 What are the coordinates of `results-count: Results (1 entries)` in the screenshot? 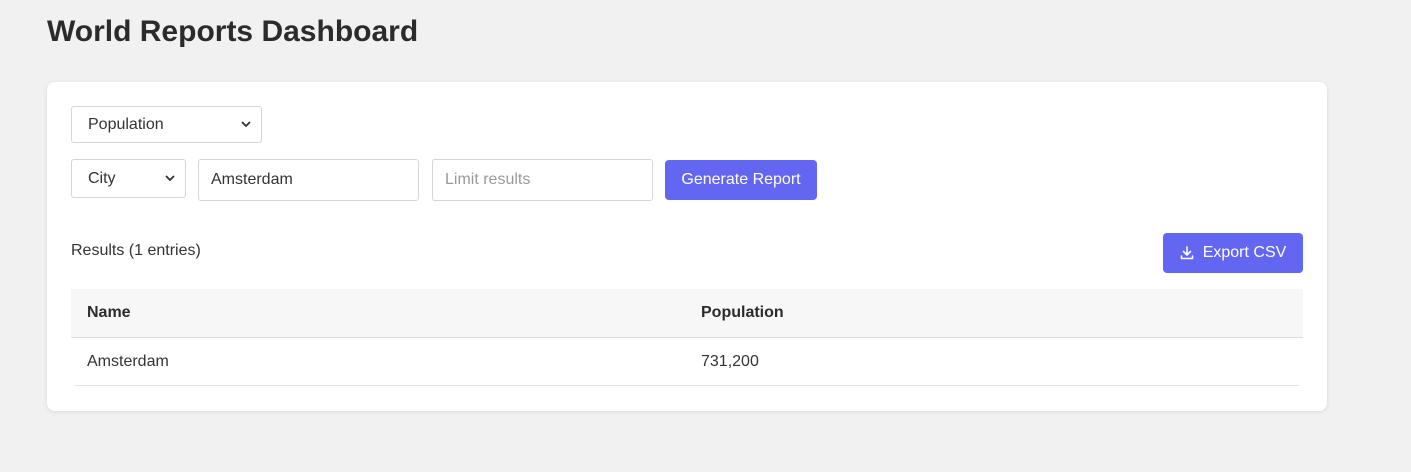 It's located at (136, 250).